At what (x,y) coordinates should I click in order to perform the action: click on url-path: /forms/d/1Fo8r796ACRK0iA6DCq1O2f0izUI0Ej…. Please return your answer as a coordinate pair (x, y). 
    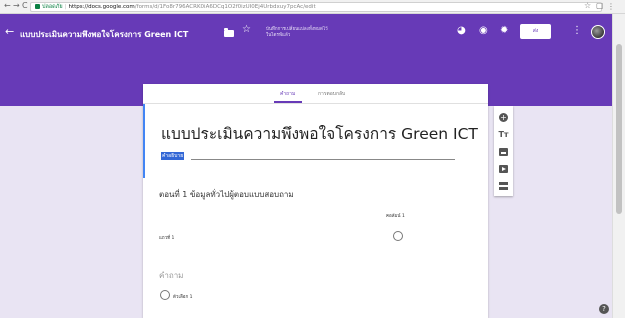
    Looking at the image, I should click on (225, 7).